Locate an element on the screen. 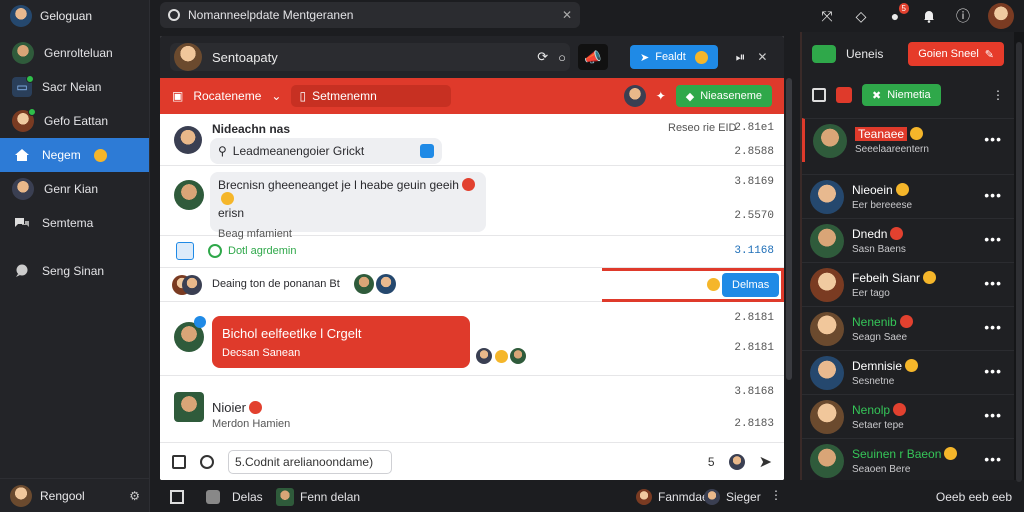 The height and width of the screenshot is (512, 1024). sidebar-footer: Rengool ⚙ is located at coordinates (75, 495).